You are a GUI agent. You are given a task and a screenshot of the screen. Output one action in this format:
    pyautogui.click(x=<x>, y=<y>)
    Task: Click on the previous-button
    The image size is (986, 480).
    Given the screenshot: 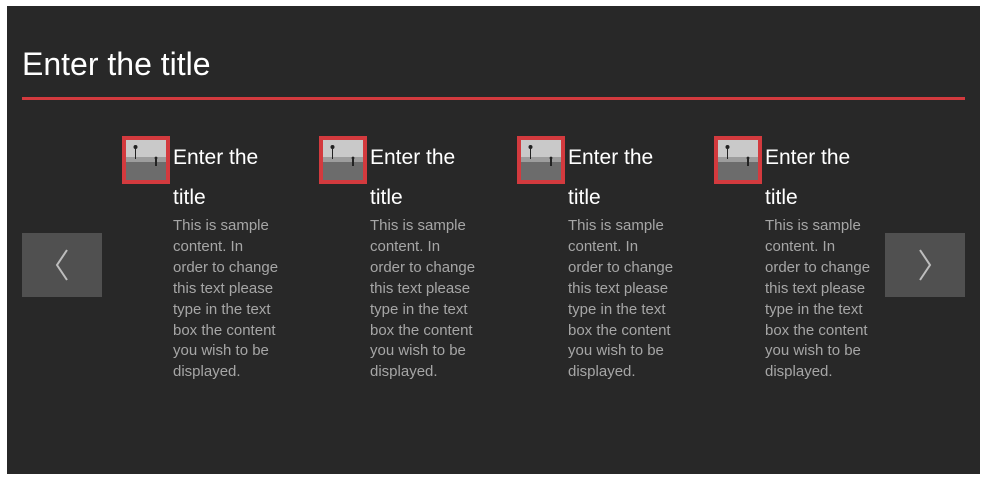 What is the action you would take?
    pyautogui.click(x=62, y=265)
    